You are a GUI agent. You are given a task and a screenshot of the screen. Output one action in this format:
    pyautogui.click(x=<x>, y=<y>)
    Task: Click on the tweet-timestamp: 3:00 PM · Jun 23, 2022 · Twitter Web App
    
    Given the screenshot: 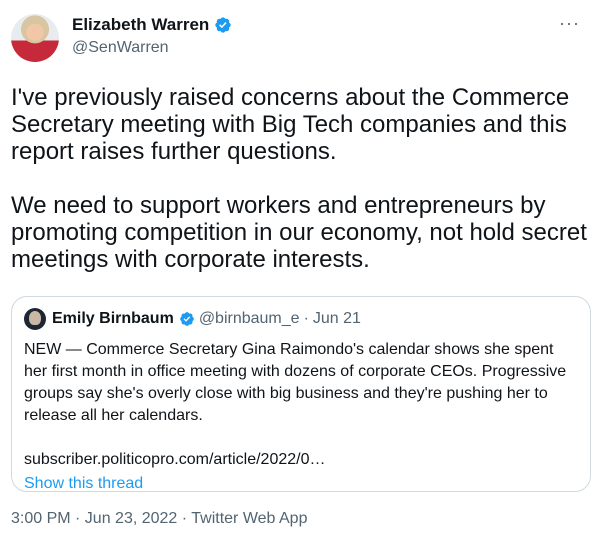 What is the action you would take?
    pyautogui.click(x=159, y=519)
    